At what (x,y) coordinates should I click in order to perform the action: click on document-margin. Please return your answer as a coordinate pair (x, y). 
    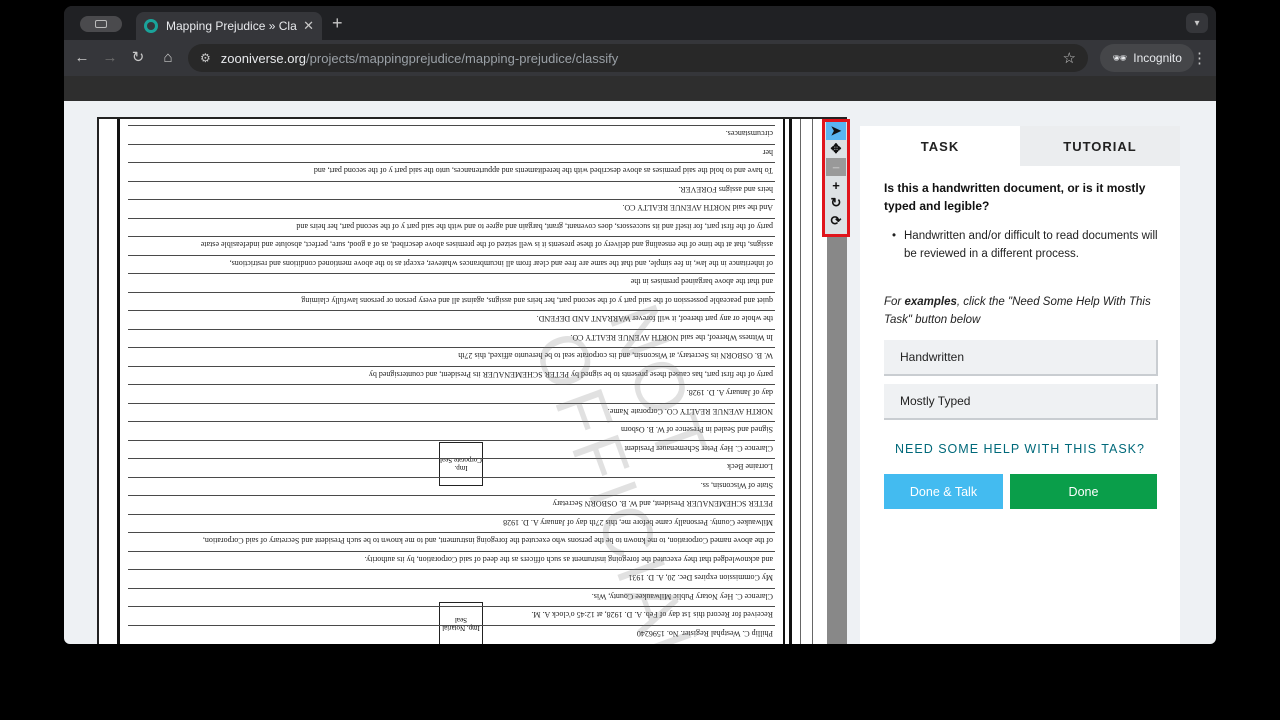
    Looking at the image, I should click on (806, 381).